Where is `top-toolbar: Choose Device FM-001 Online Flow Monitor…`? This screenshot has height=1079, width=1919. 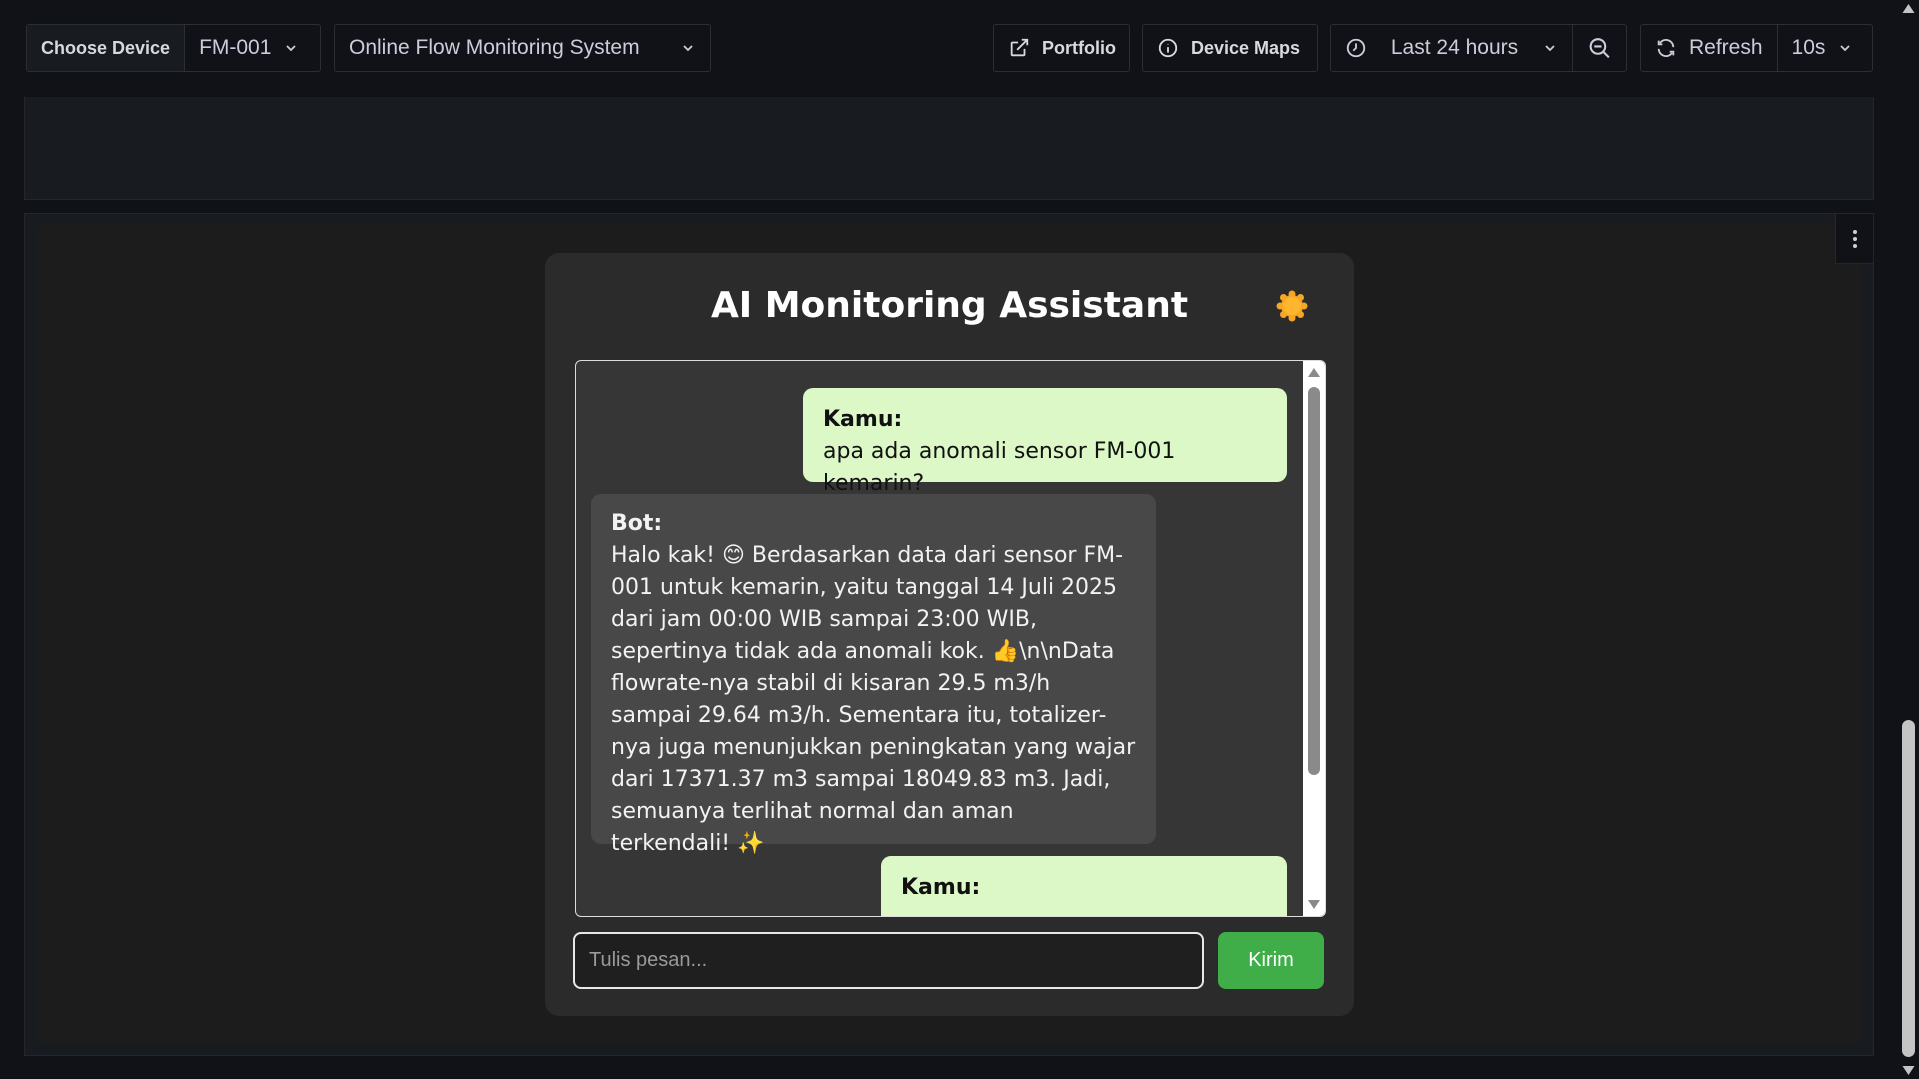
top-toolbar: Choose Device FM-001 Online Flow Monitor… is located at coordinates (949, 48).